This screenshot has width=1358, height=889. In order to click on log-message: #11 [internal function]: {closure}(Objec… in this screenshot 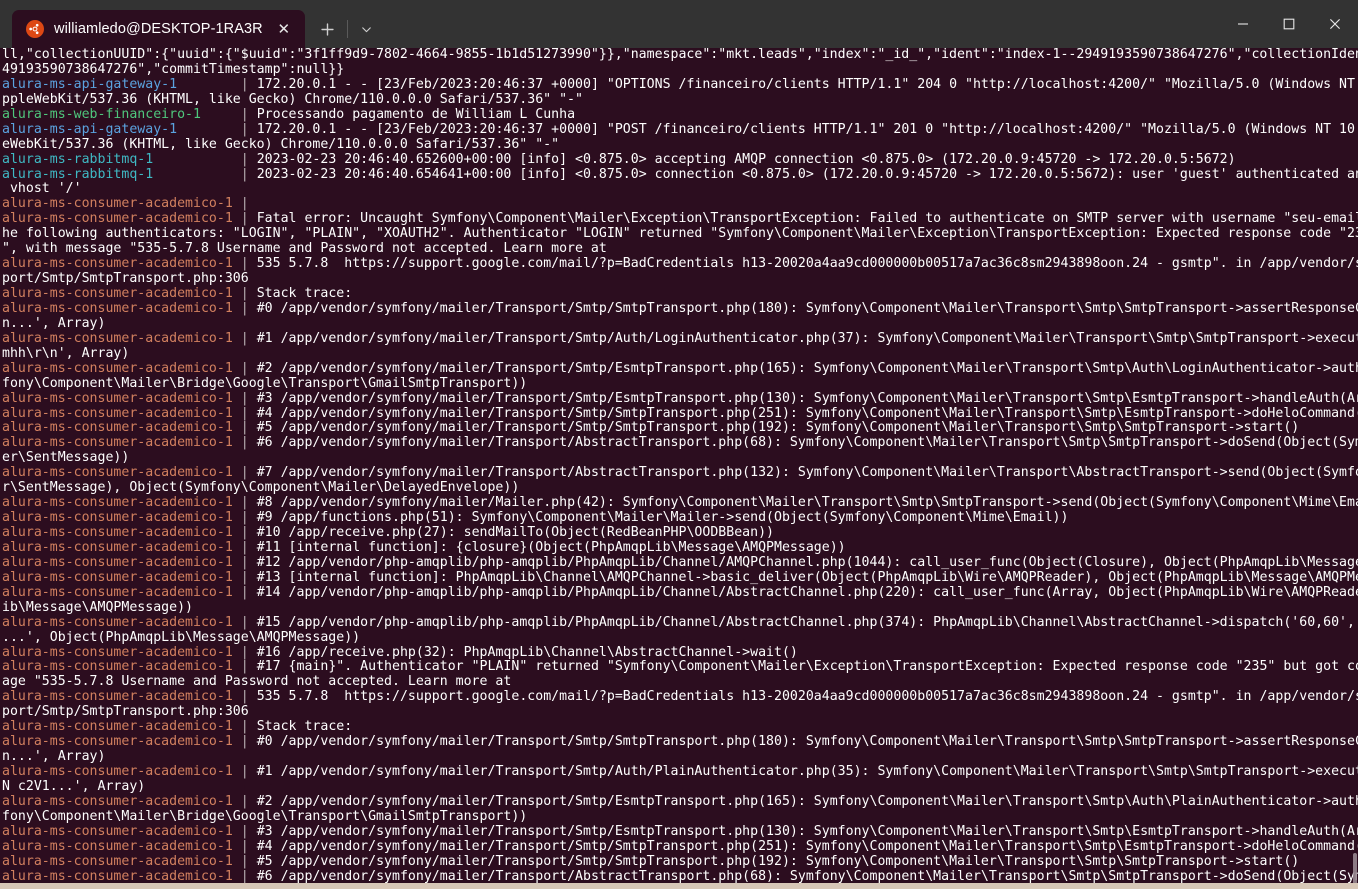, I will do `click(551, 547)`.